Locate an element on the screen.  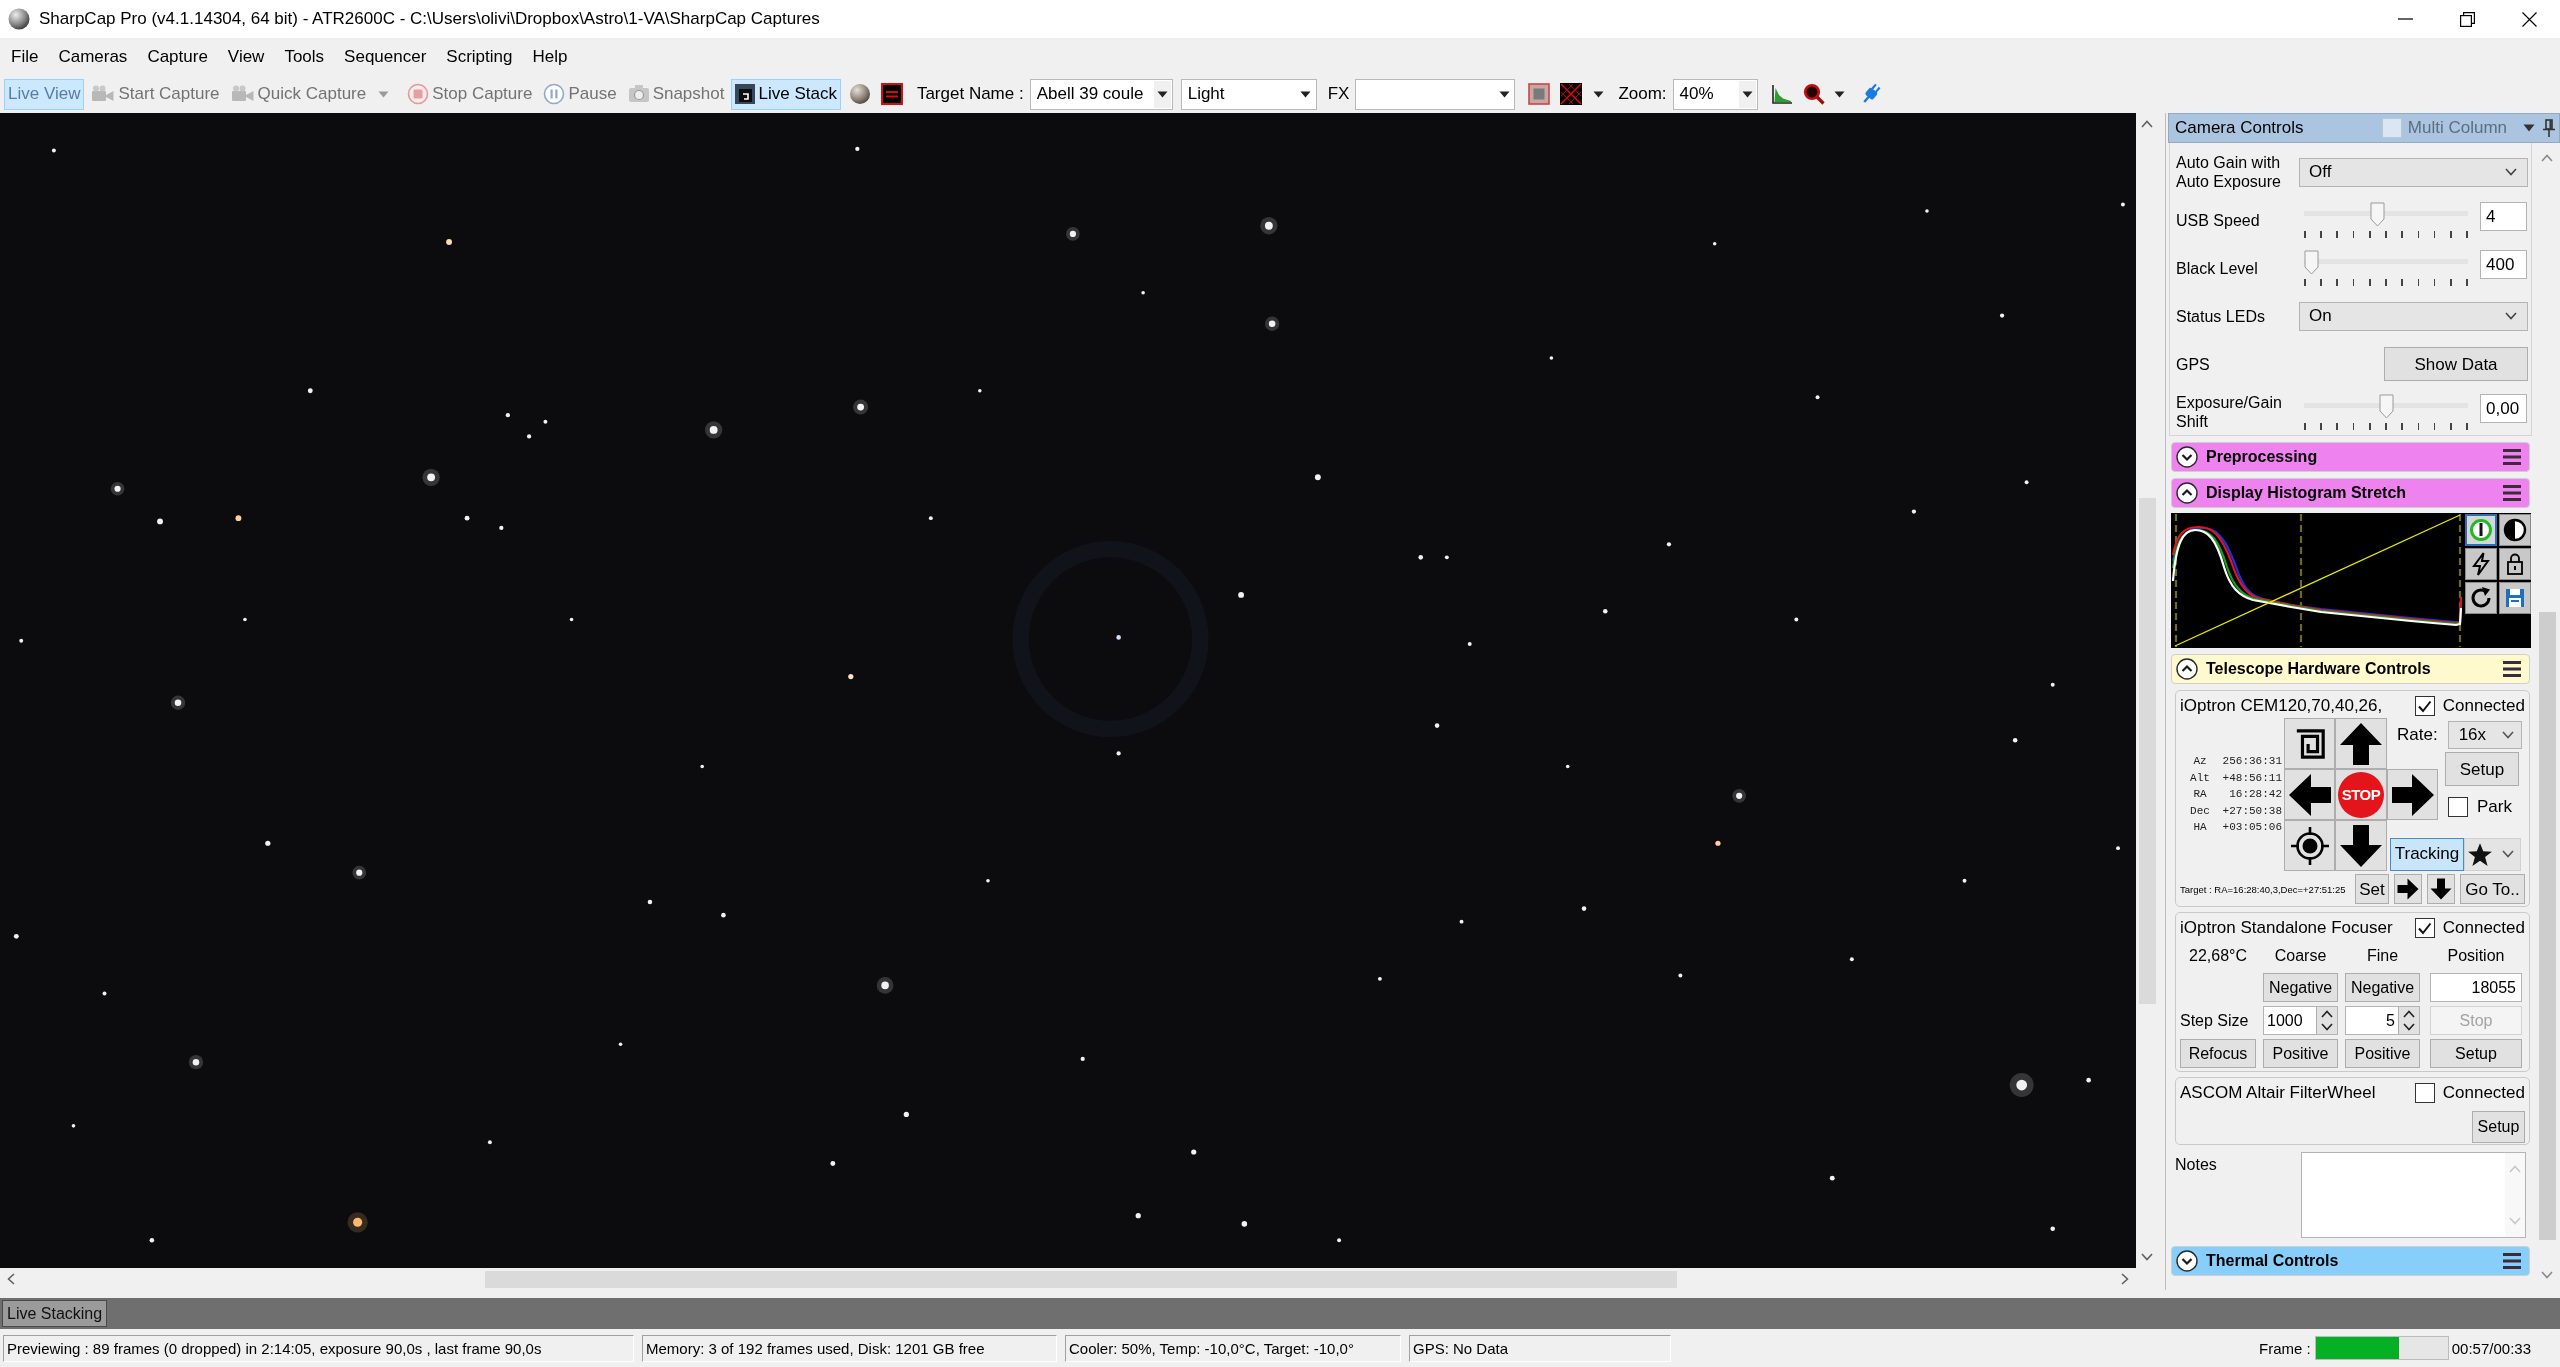
show-data-button: Show Data is located at coordinates (2456, 364).